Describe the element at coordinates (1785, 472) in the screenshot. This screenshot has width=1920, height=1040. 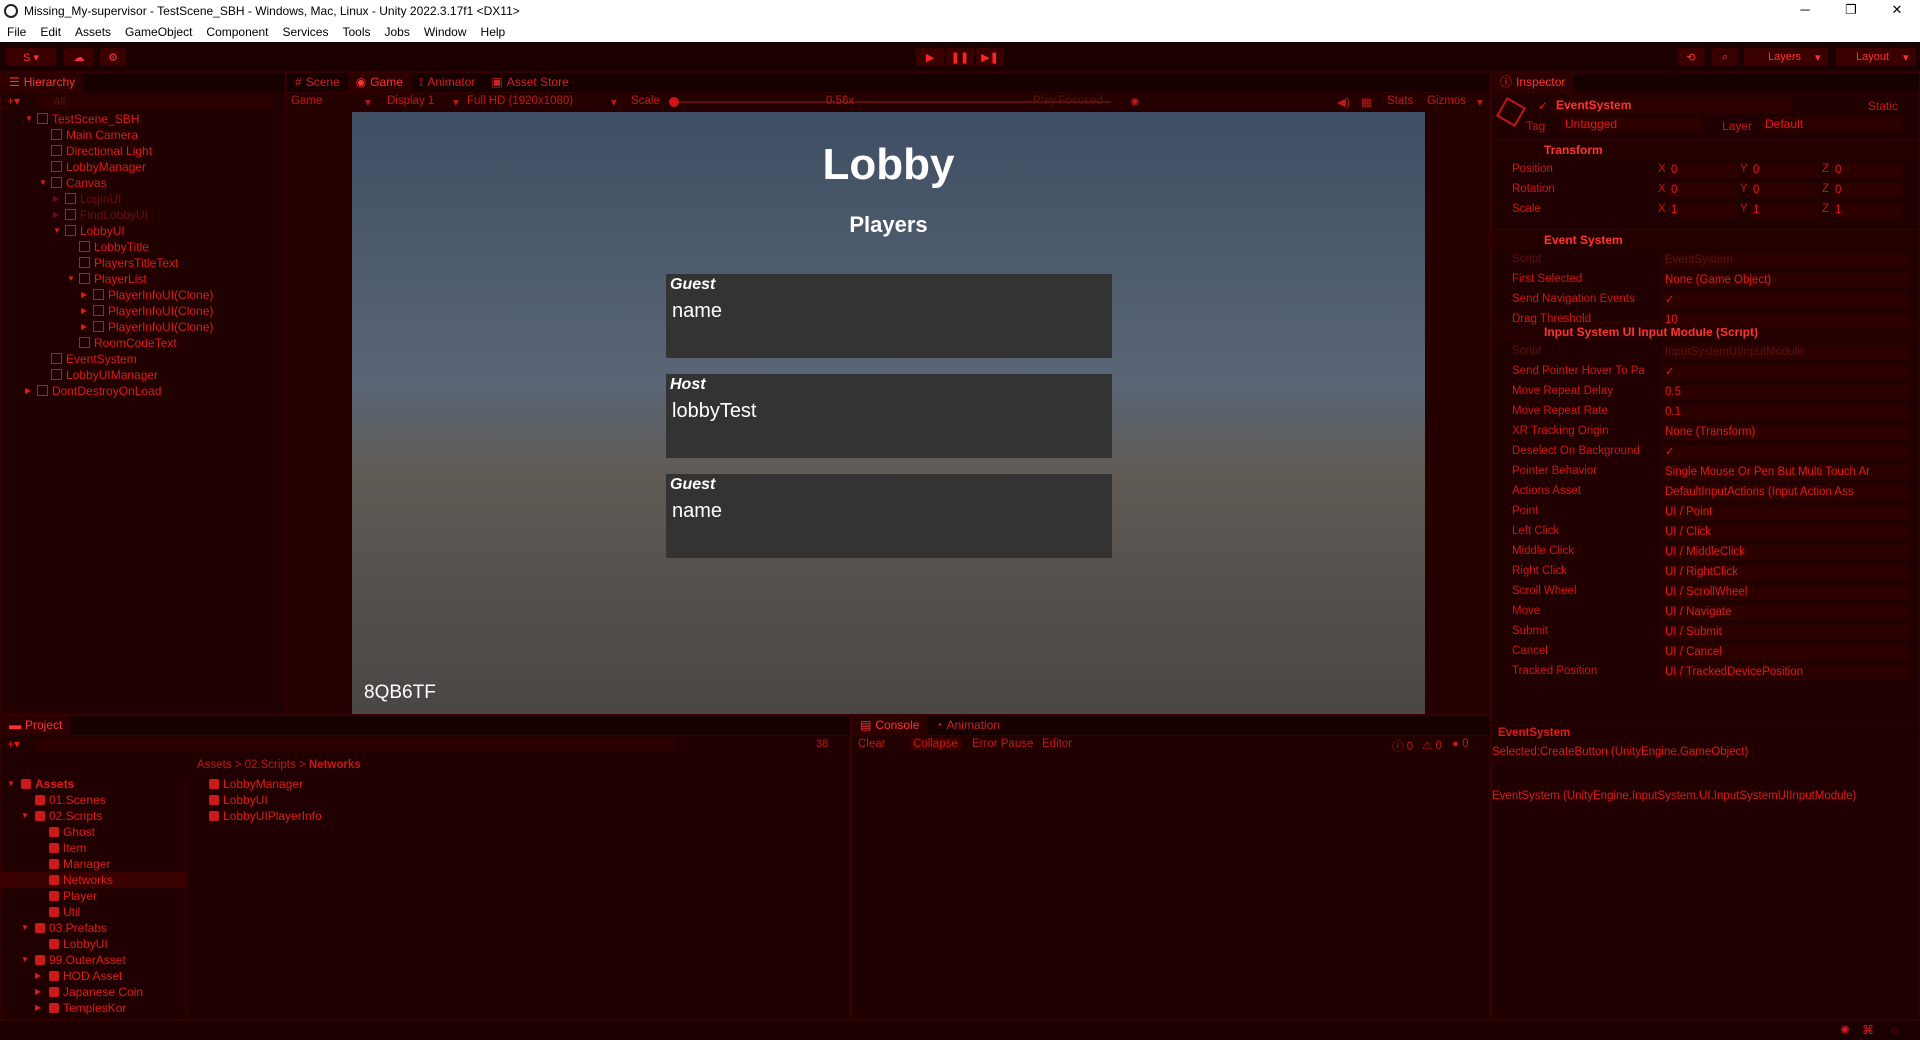
I see `property-value: Single Mouse Or Pen But Multi Touch Ar` at that location.